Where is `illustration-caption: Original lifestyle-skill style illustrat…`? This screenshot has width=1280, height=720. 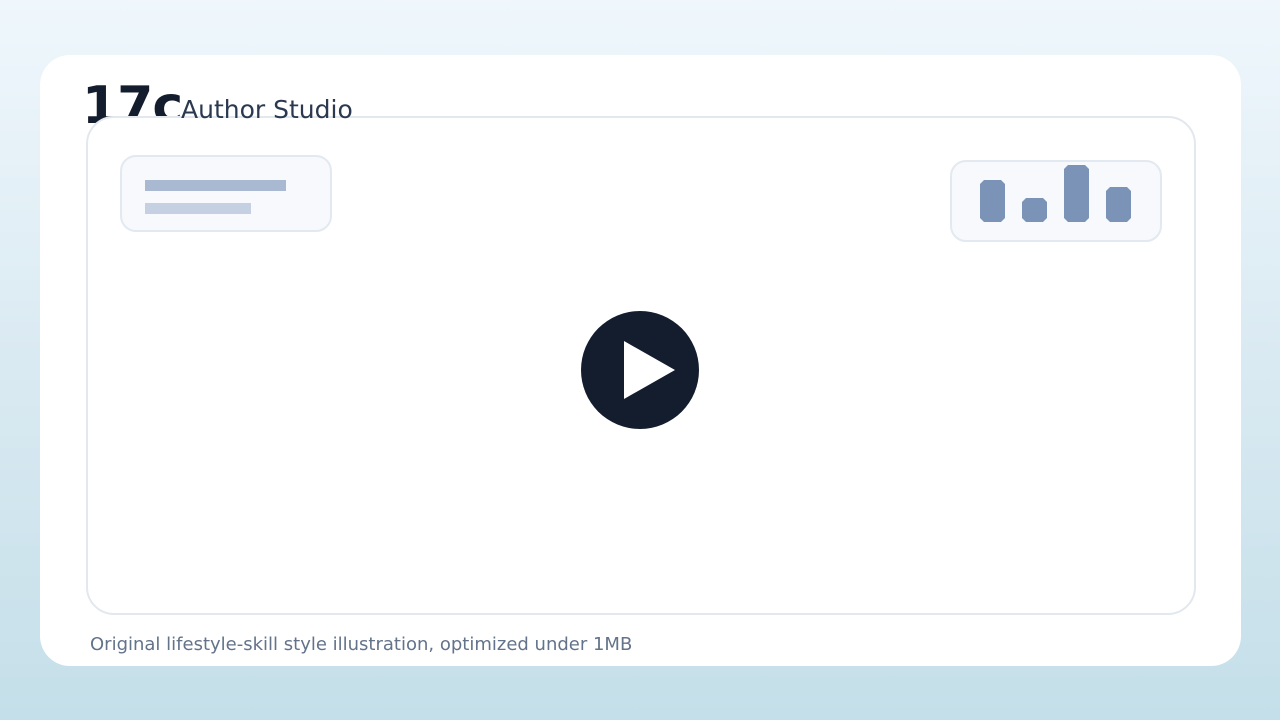 illustration-caption: Original lifestyle-skill style illustrat… is located at coordinates (361, 644).